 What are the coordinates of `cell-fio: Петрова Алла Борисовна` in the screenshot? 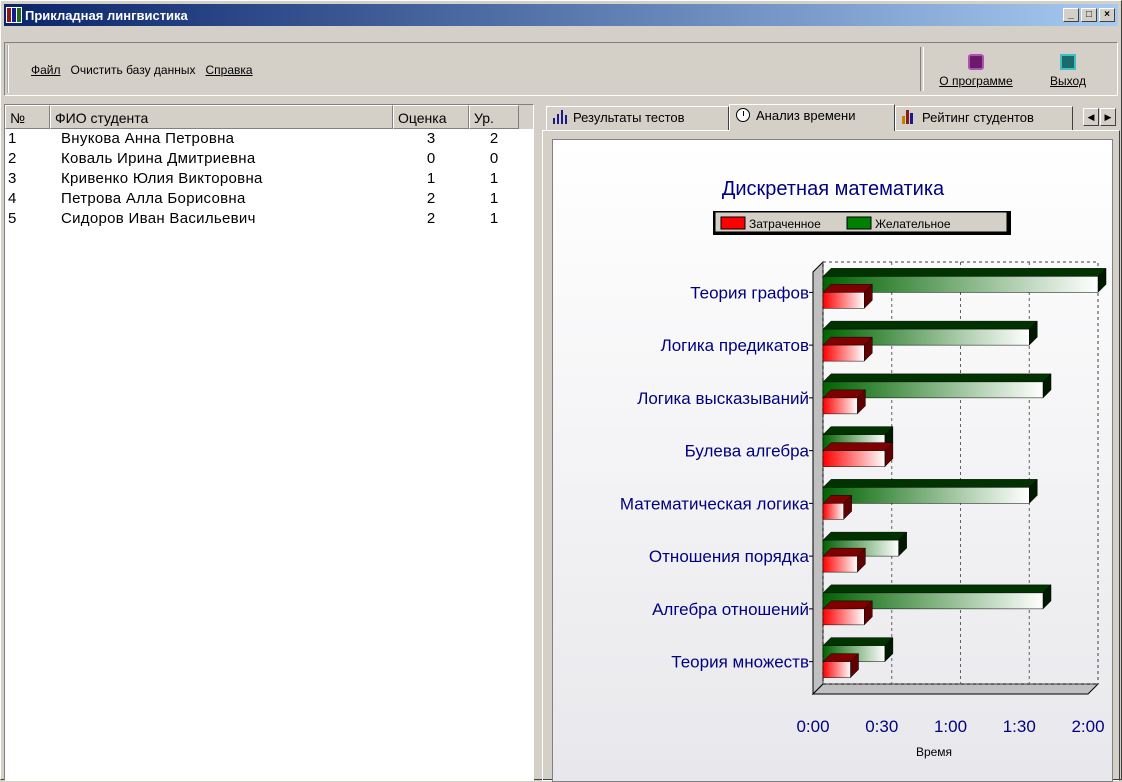 It's located at (153, 198).